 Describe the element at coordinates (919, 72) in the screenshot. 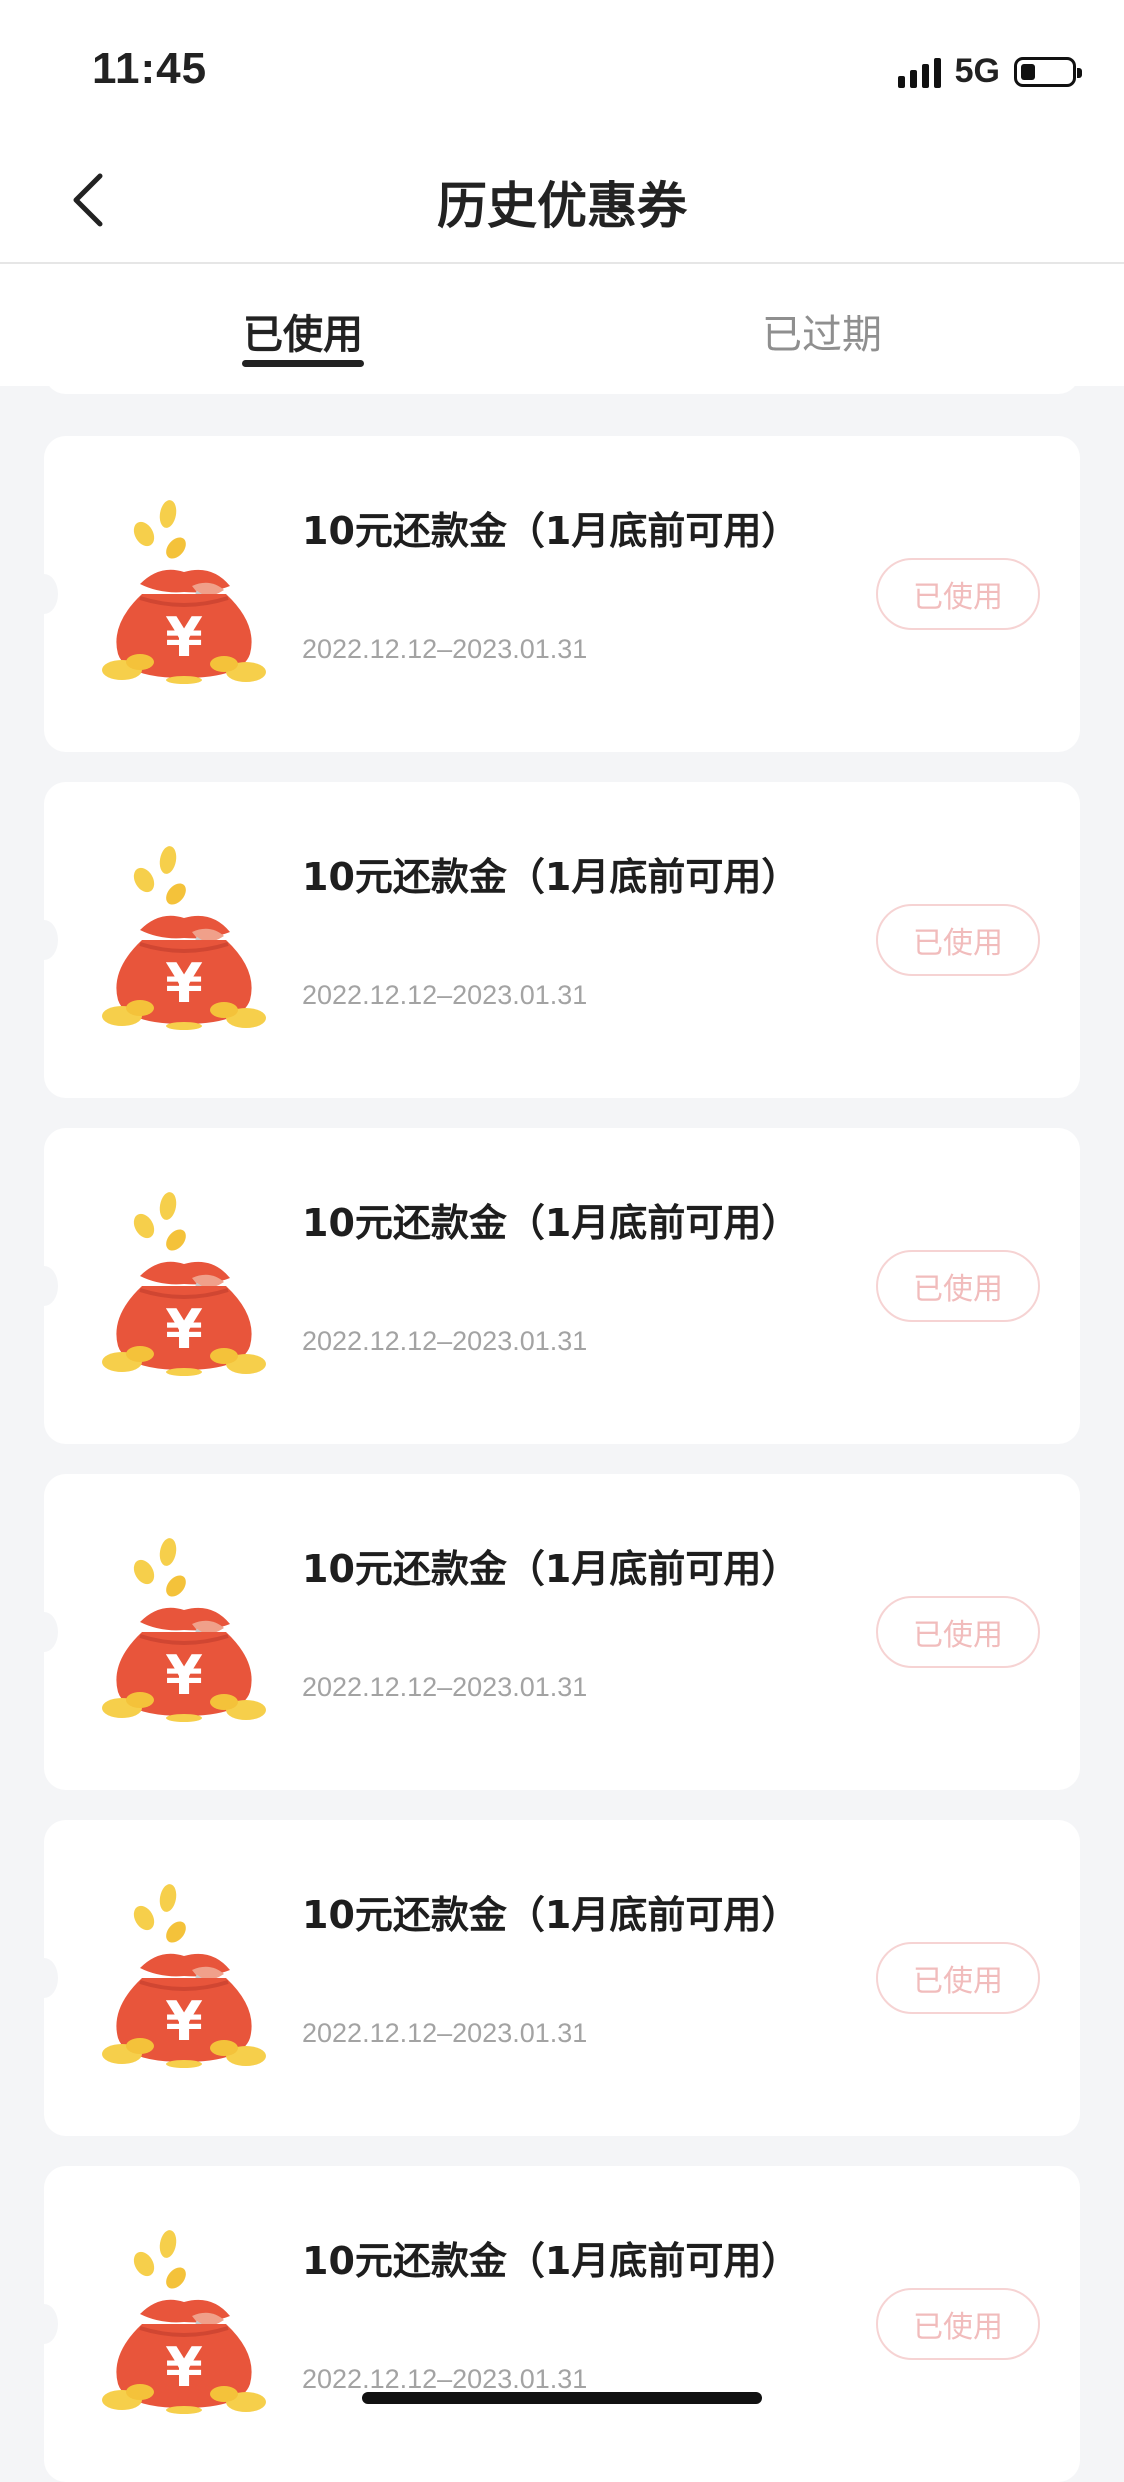

I see `signal-icon` at that location.